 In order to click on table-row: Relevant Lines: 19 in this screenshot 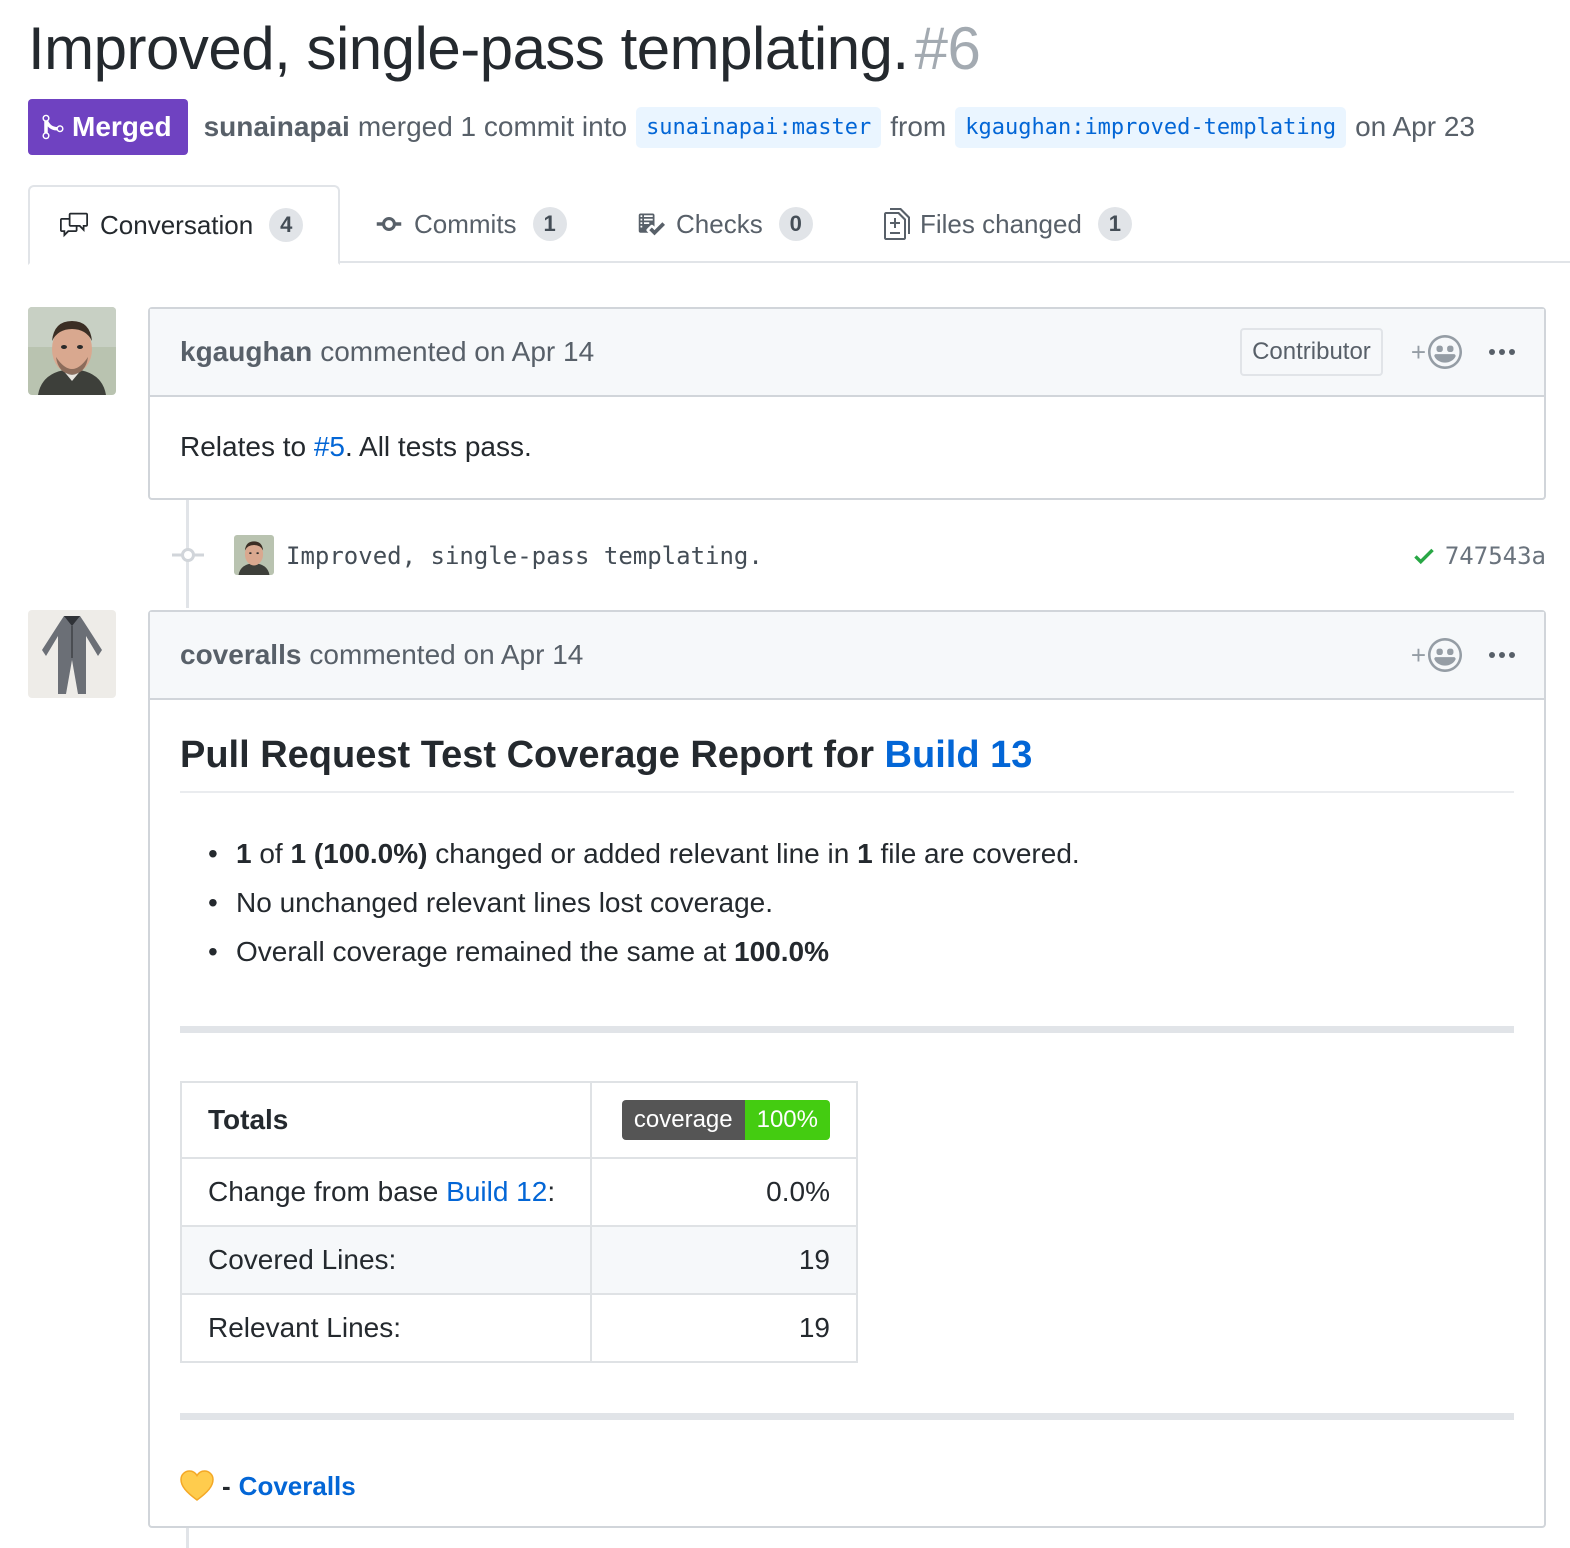, I will do `click(519, 1328)`.